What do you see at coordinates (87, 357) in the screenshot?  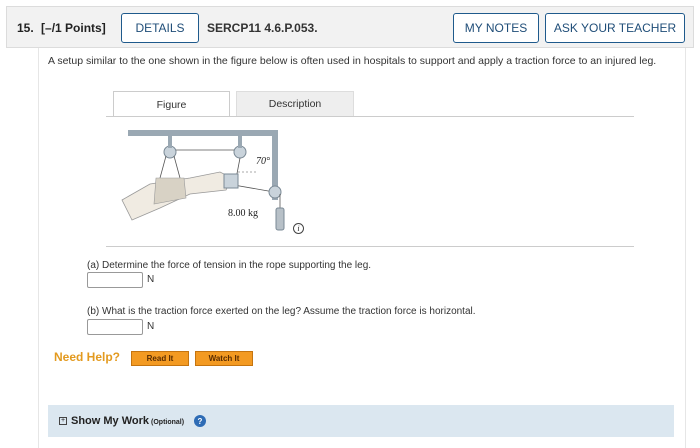 I see `need-help-label: Need Help?` at bounding box center [87, 357].